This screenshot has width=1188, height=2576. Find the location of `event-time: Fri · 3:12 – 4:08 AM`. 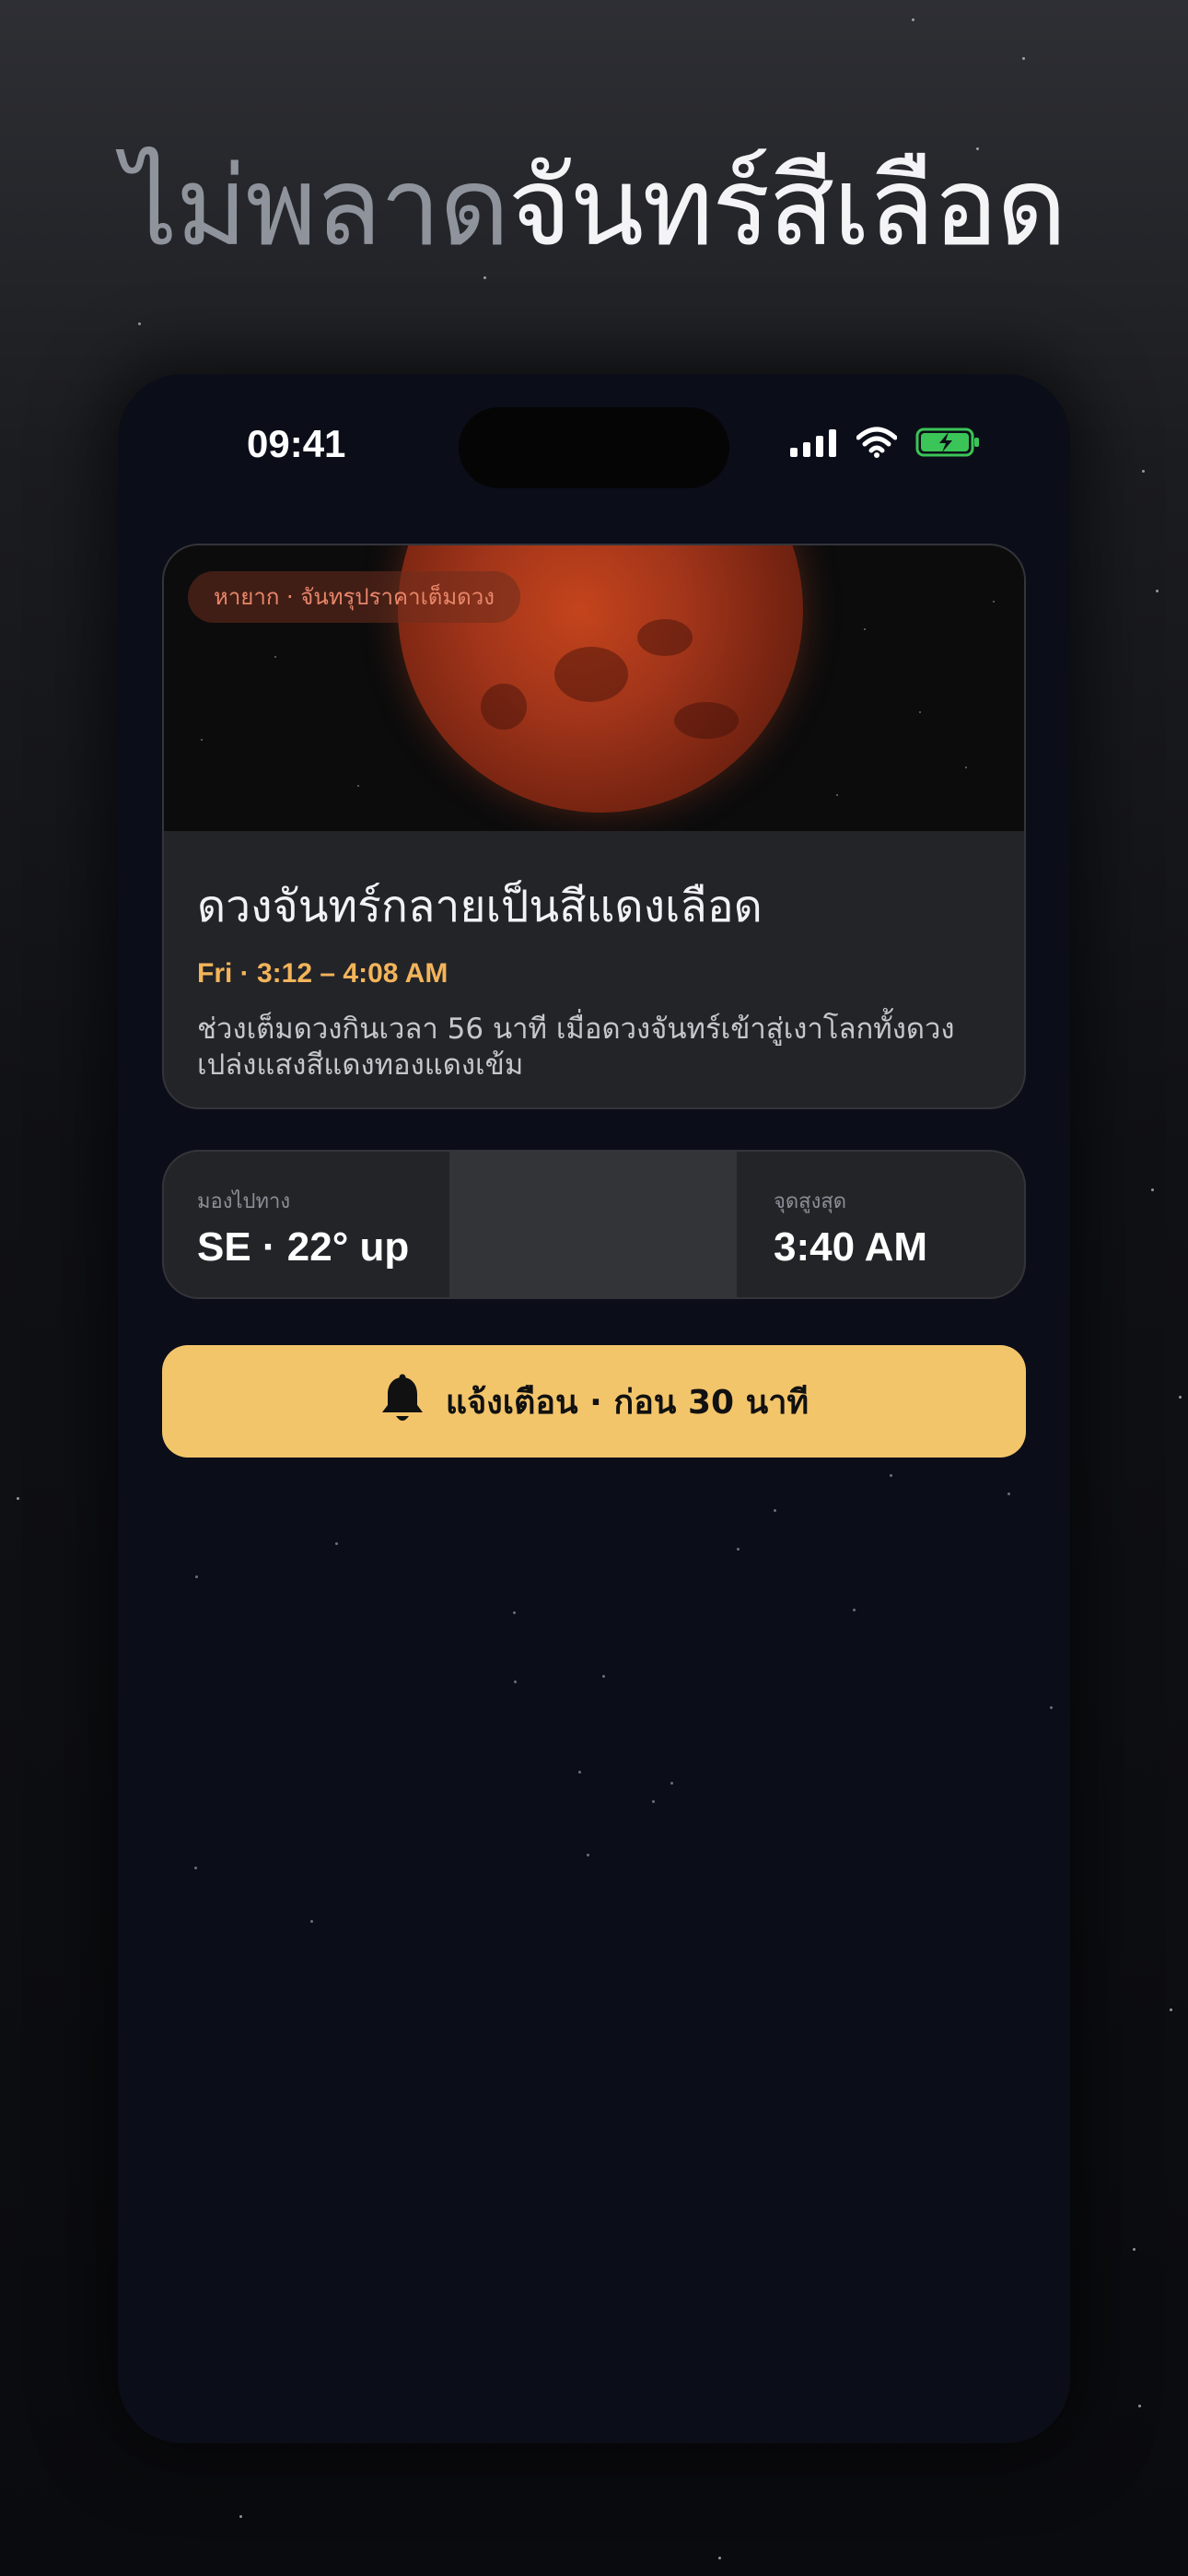

event-time: Fri · 3:12 – 4:08 AM is located at coordinates (322, 973).